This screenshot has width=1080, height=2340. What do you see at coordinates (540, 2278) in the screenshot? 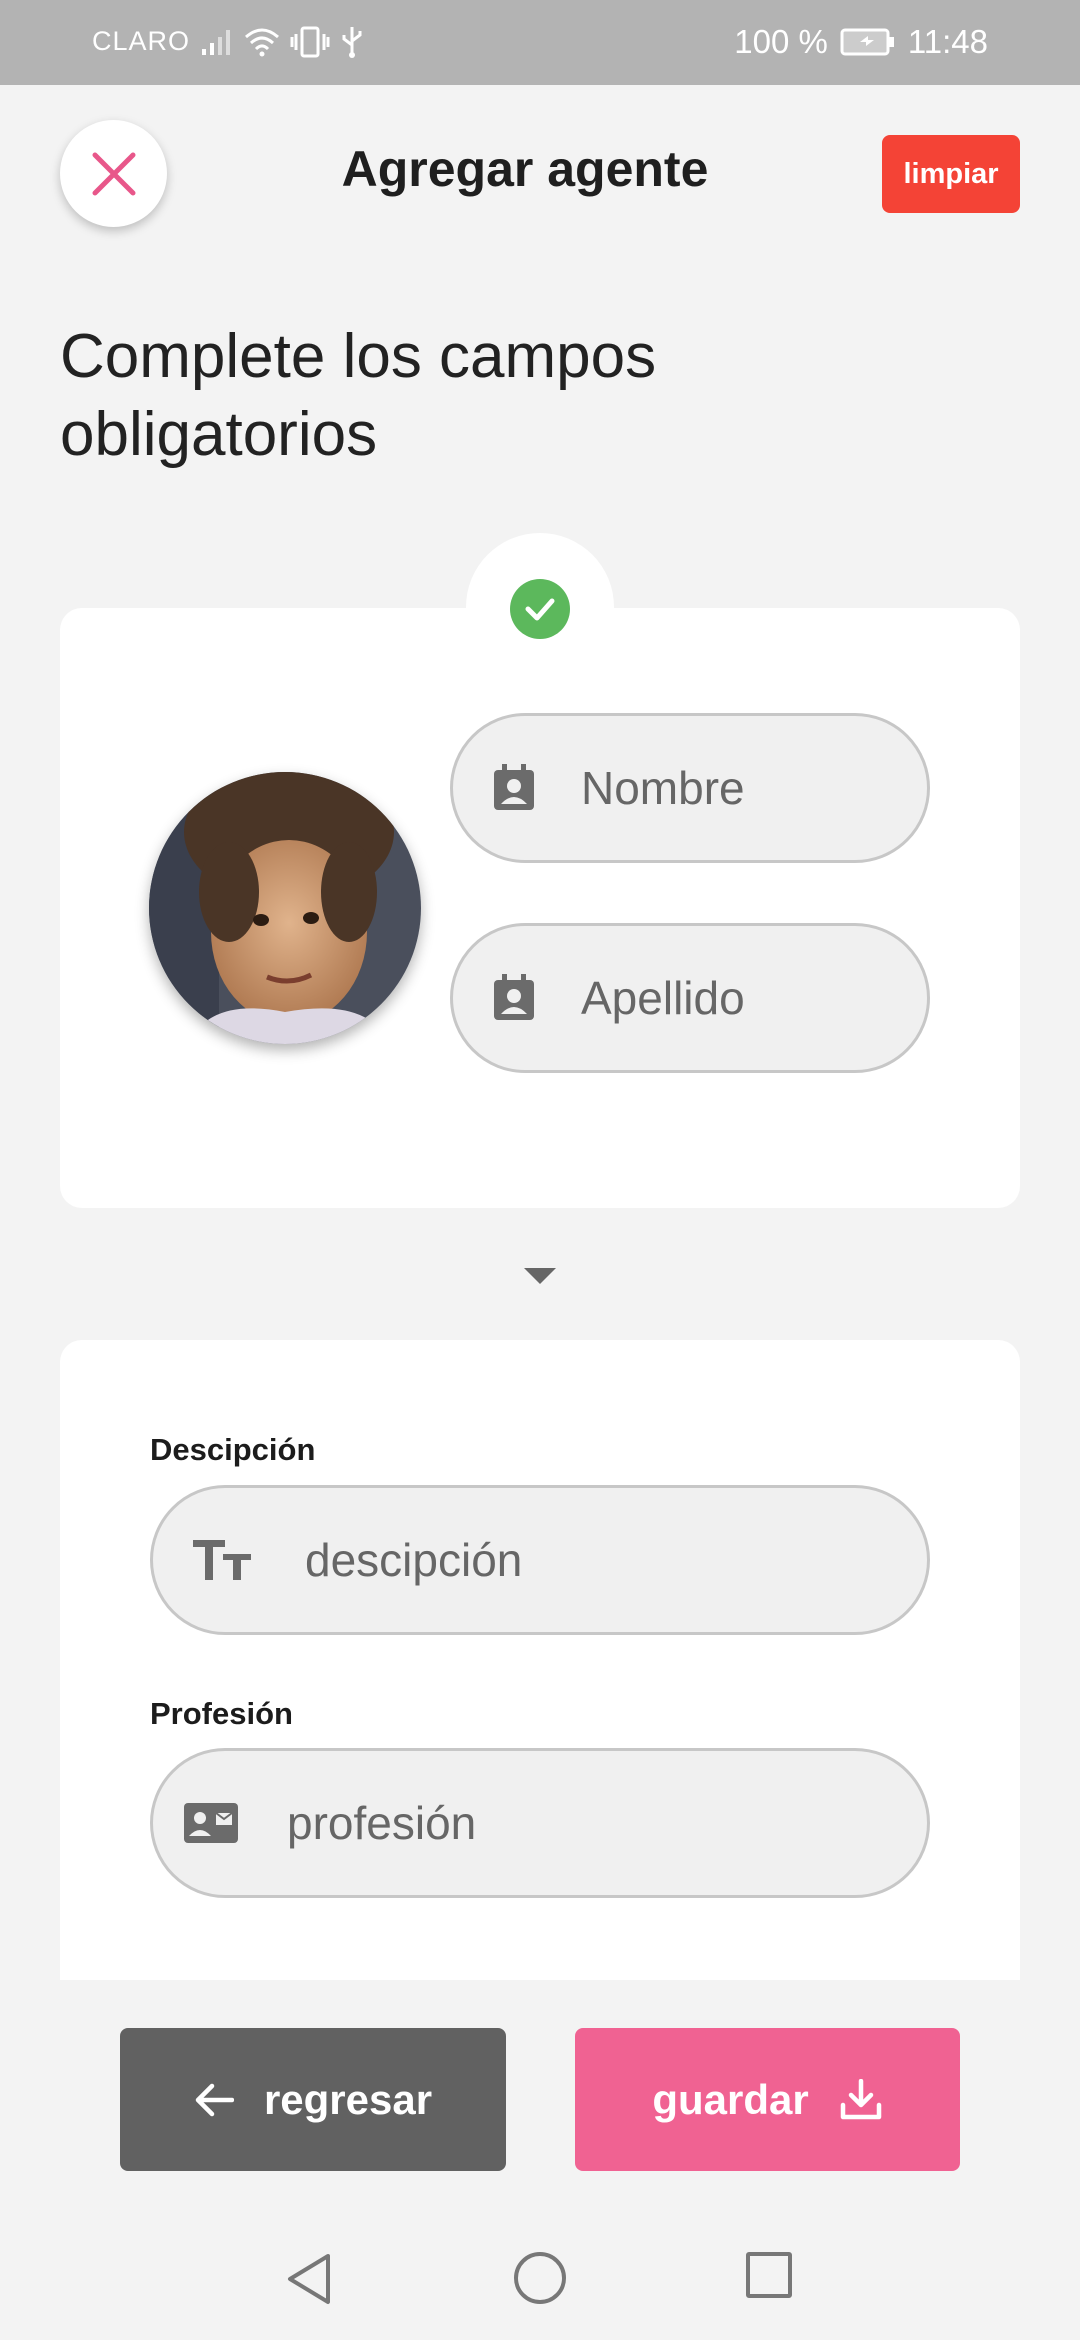
I see `nav-home-icon` at bounding box center [540, 2278].